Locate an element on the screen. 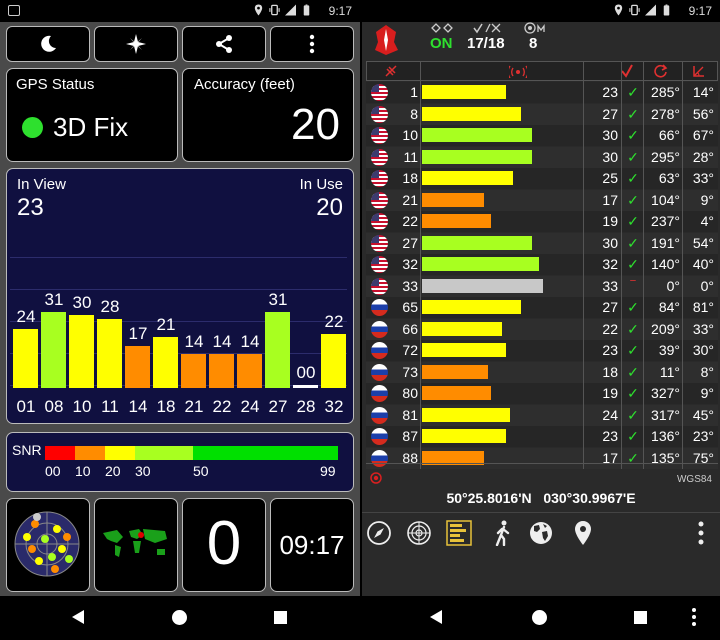  elevation-cell: 54° is located at coordinates (703, 242).